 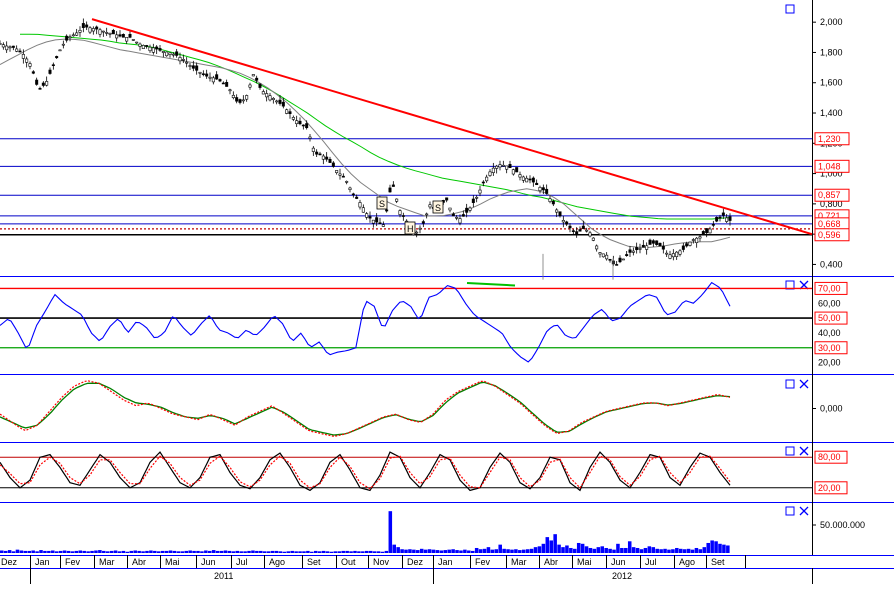 I want to click on month-label: Dez, so click(x=415, y=562).